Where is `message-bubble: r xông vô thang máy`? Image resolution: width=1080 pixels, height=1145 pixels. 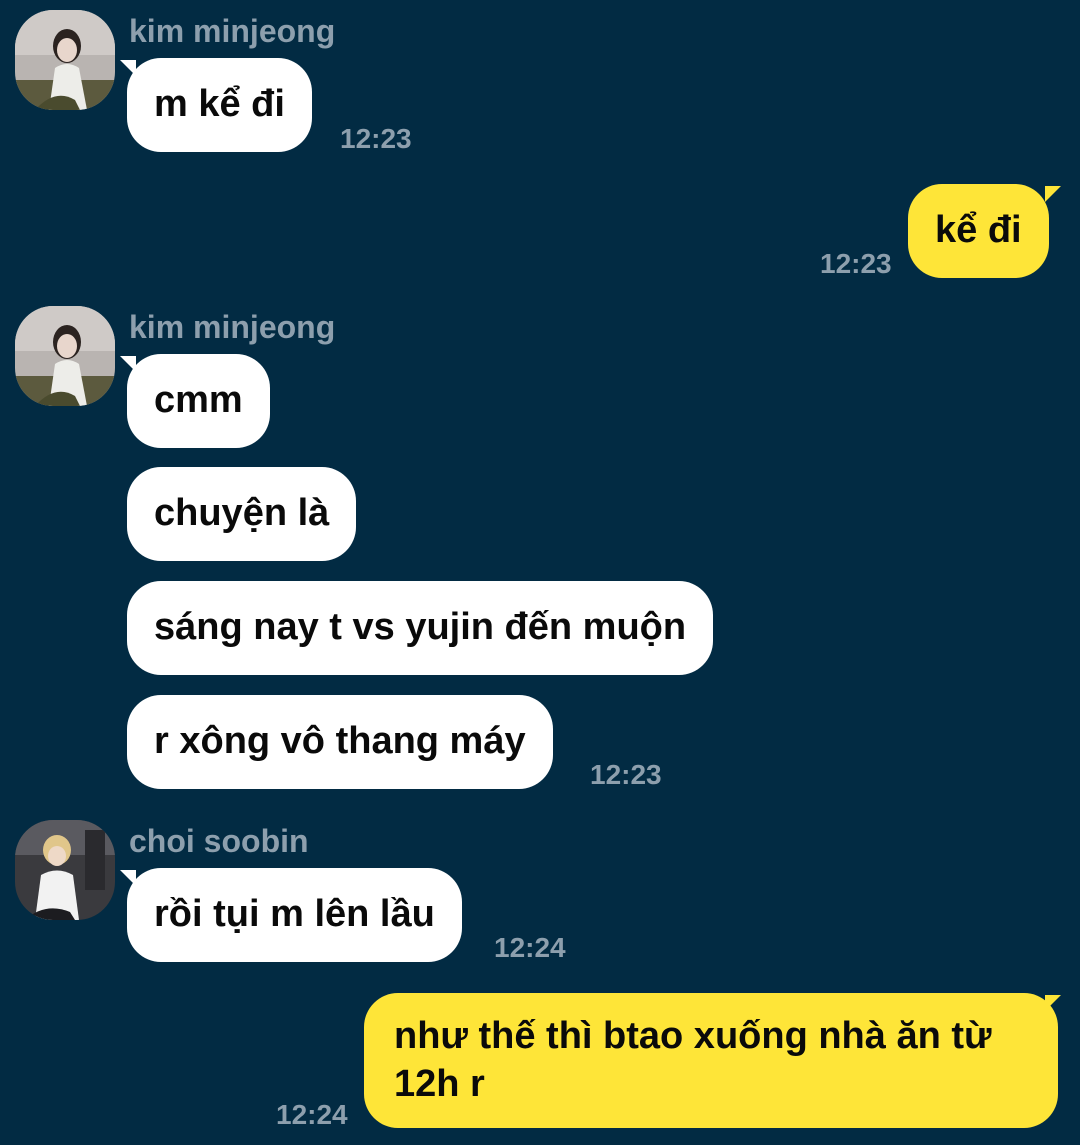 message-bubble: r xông vô thang máy is located at coordinates (340, 742).